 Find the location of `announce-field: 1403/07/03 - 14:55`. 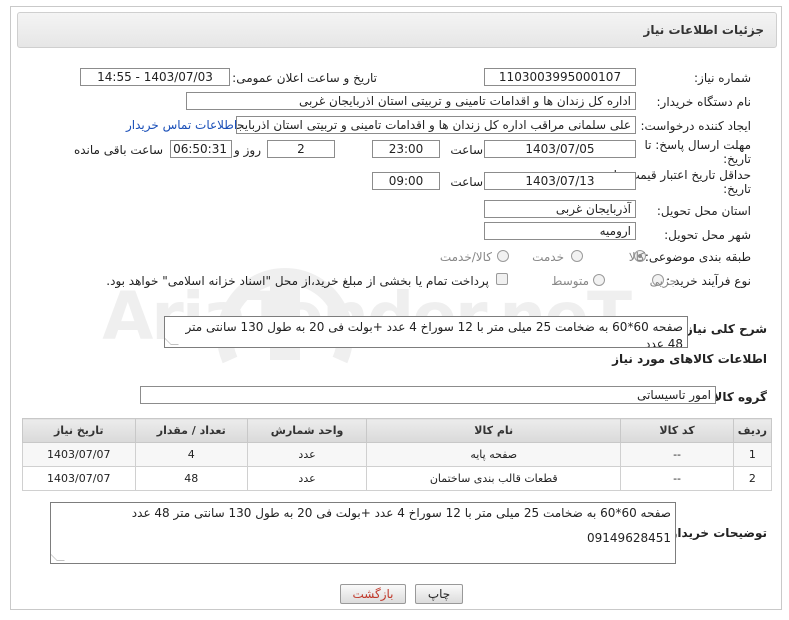

announce-field: 1403/07/03 - 14:55 is located at coordinates (155, 77).